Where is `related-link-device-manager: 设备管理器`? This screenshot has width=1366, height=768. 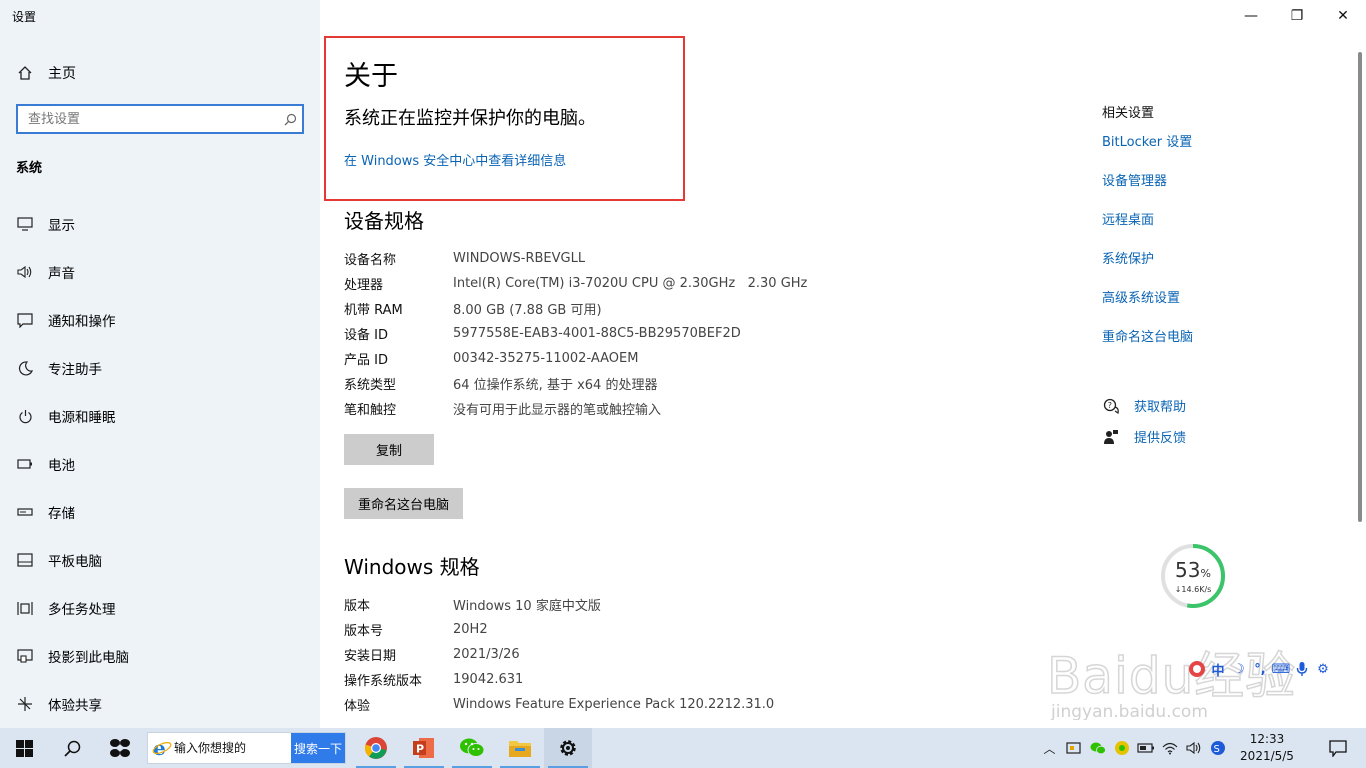
related-link-device-manager: 设备管理器 is located at coordinates (1147, 189).